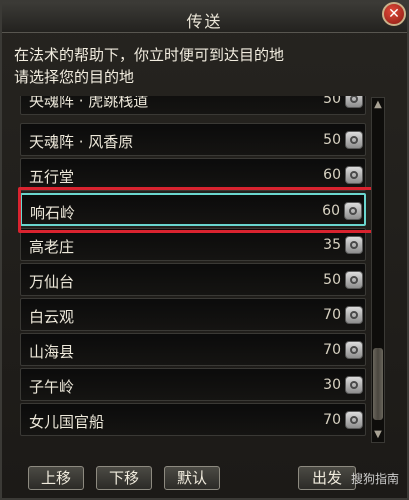 The height and width of the screenshot is (500, 409). I want to click on destination-name: 白云观, so click(52, 317).